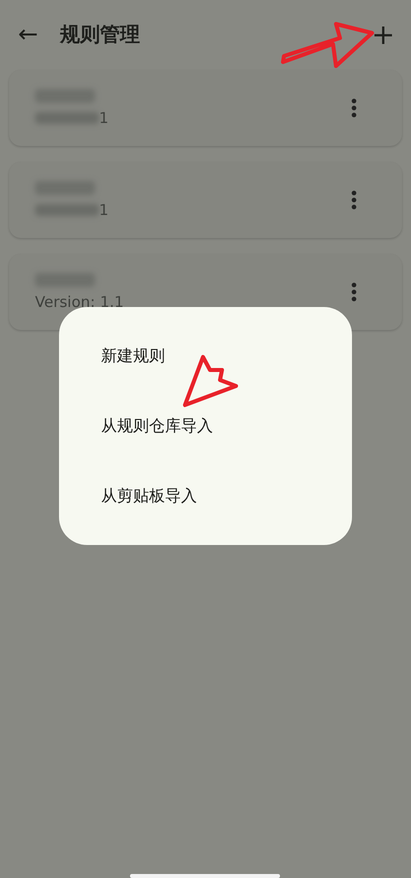 The image size is (411, 878). Describe the element at coordinates (205, 496) in the screenshot. I see `menu-item: 从剪贴板导入` at that location.